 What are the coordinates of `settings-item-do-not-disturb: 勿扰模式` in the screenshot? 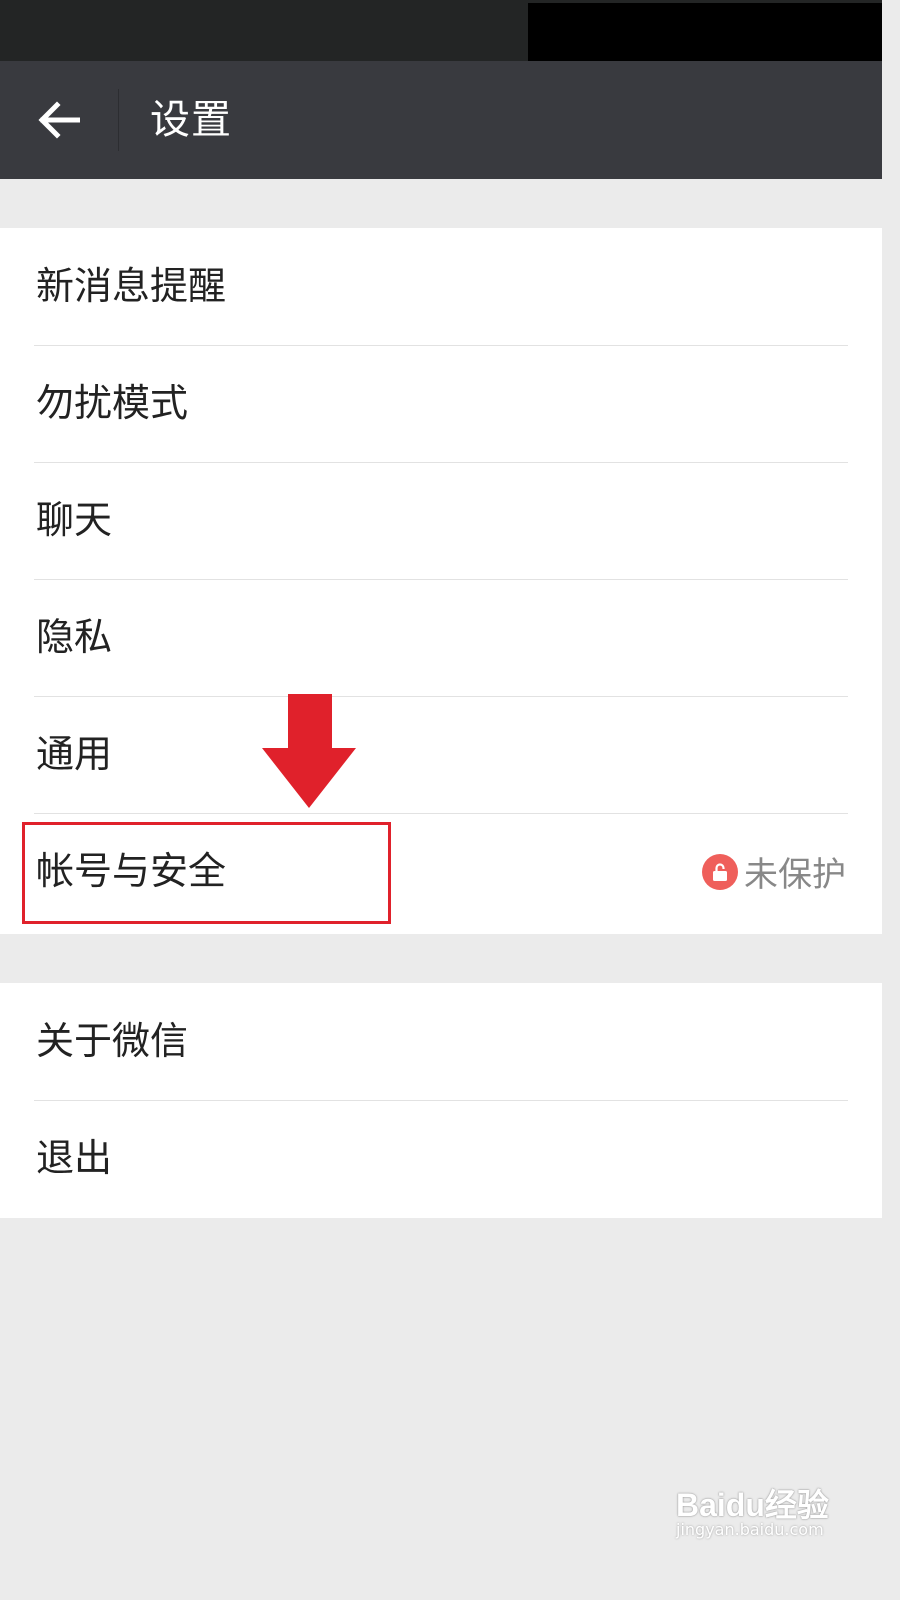 It's located at (441, 403).